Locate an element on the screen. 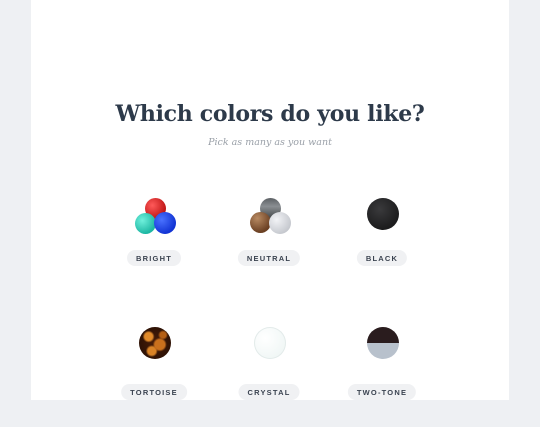  option-neutral: NEUTRAL is located at coordinates (269, 243).